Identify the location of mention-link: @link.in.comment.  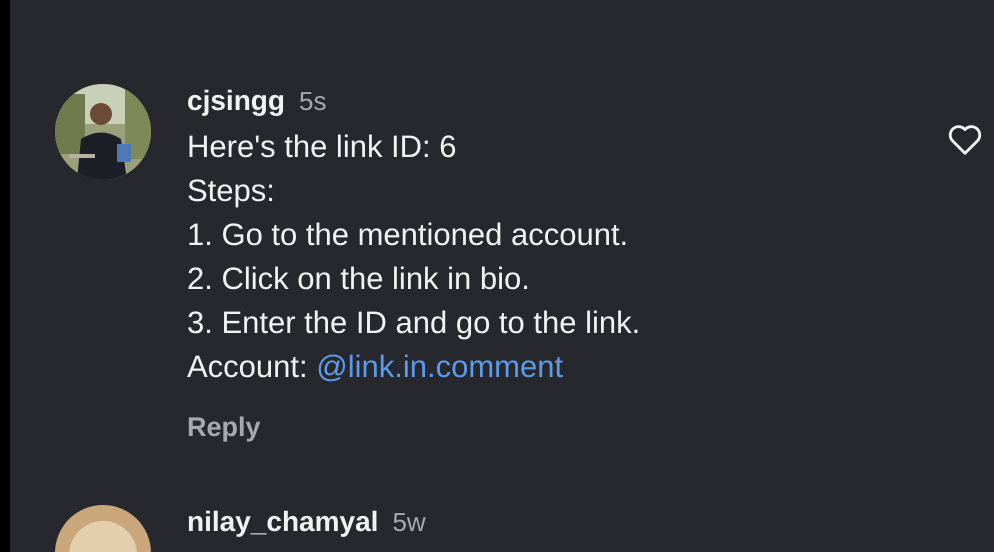
(440, 366).